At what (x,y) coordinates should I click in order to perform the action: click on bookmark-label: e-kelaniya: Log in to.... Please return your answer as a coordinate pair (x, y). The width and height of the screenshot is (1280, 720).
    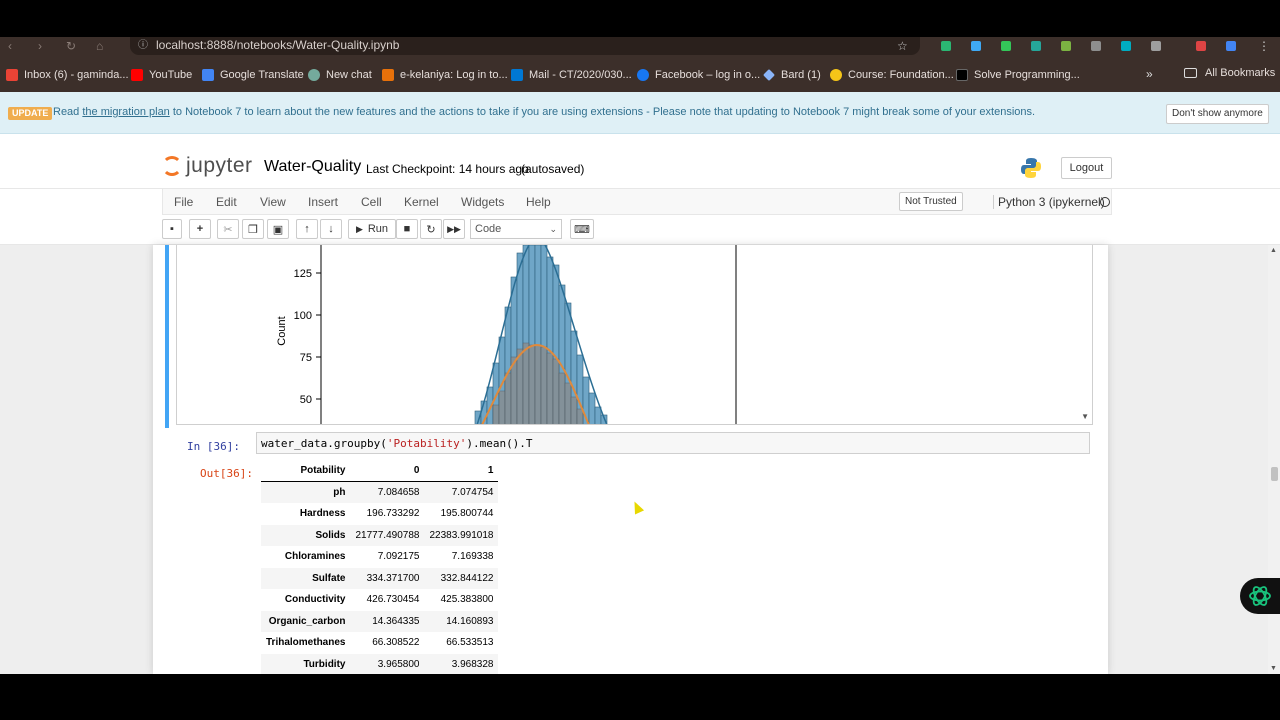
    Looking at the image, I should click on (454, 75).